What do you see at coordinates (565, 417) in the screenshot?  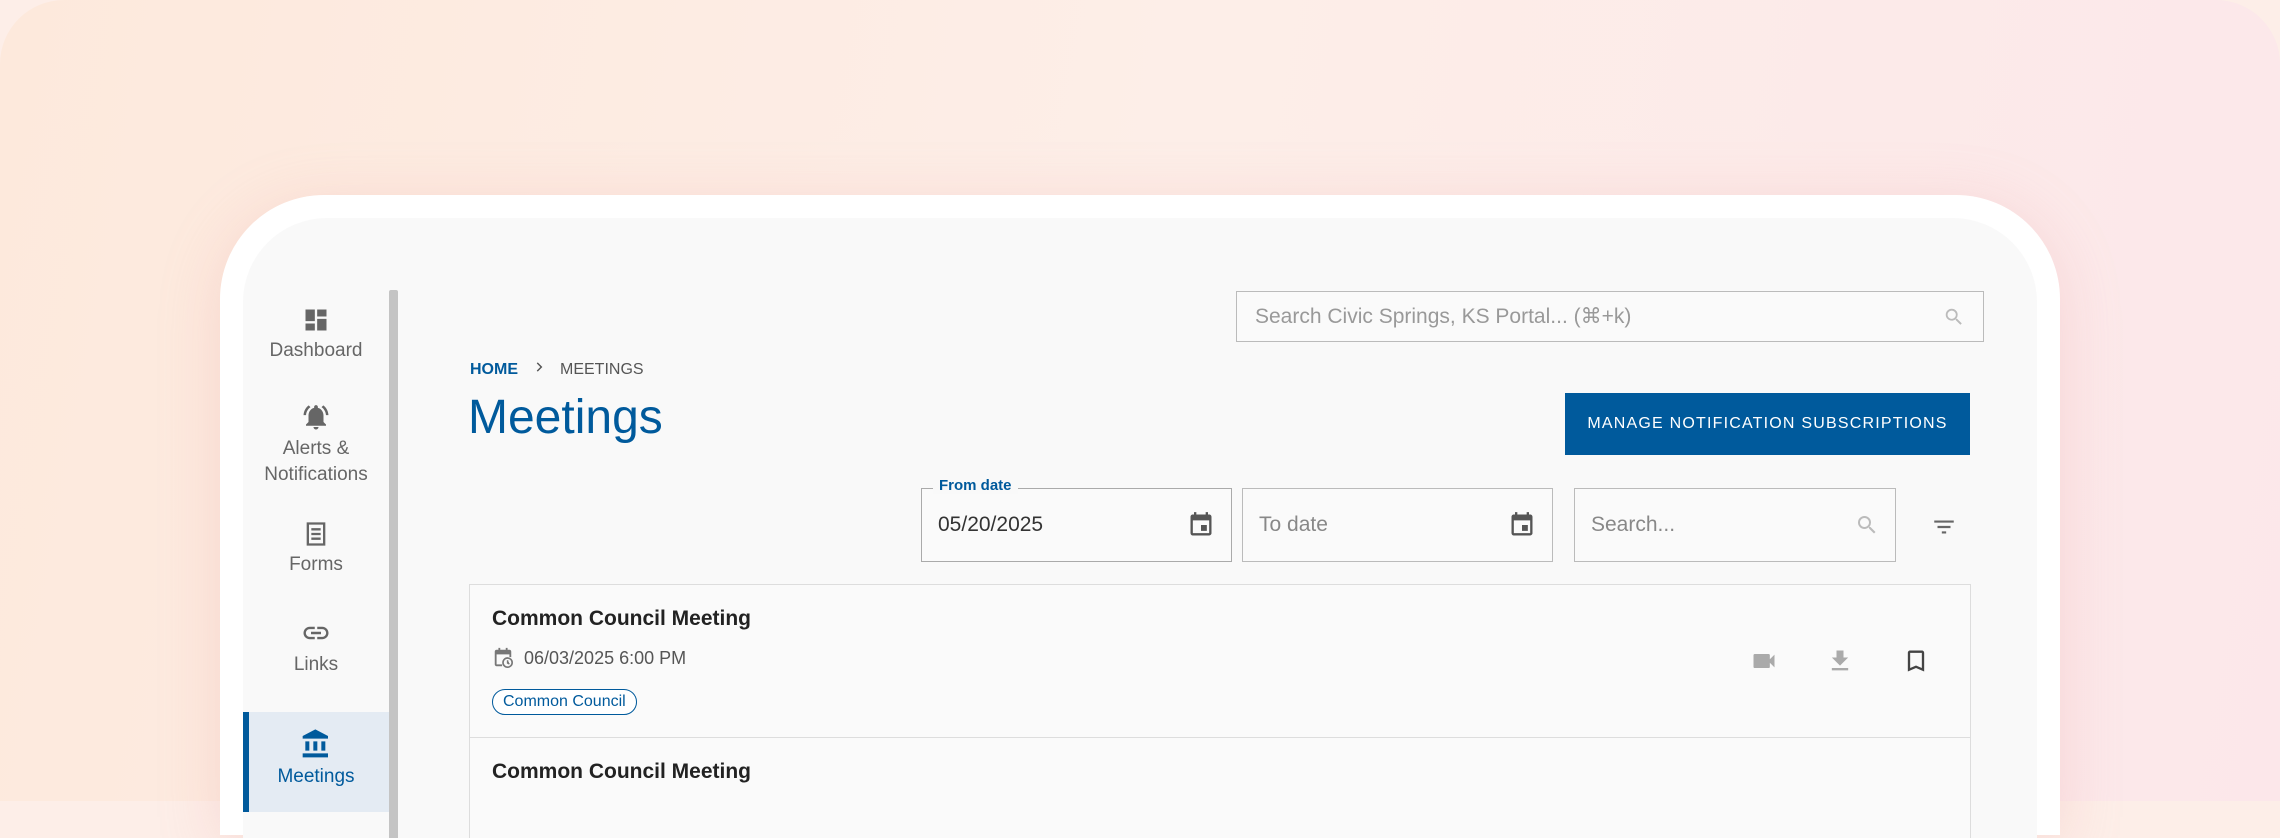 I see `page-title: Meetings` at bounding box center [565, 417].